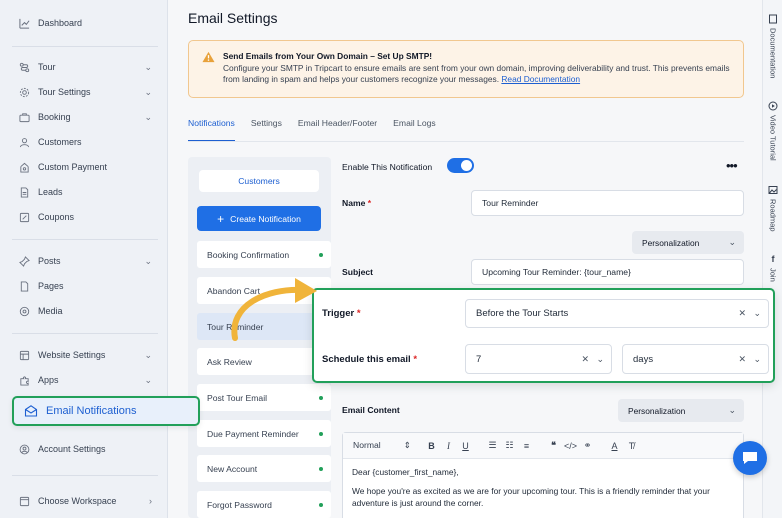  Describe the element at coordinates (229, 361) in the screenshot. I see `list-item-label: Ask Review` at that location.